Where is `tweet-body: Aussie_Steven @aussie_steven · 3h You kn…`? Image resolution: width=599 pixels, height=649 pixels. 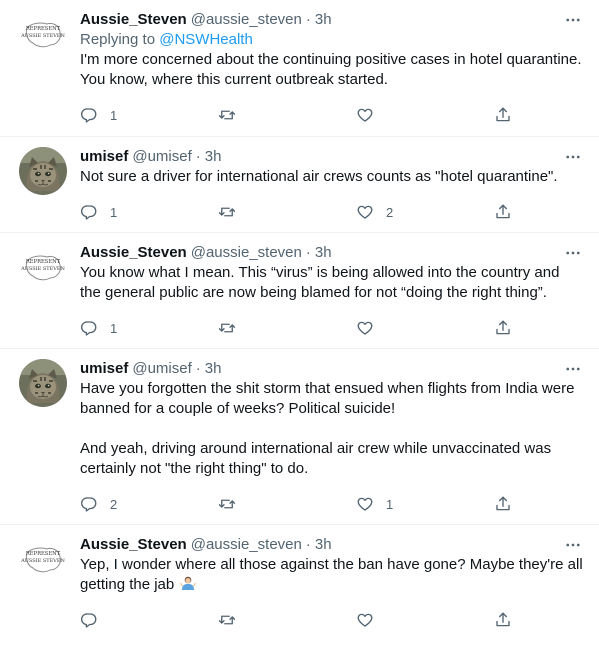
tweet-body: Aussie_Steven @aussie_steven · 3h You kn… is located at coordinates (331, 296).